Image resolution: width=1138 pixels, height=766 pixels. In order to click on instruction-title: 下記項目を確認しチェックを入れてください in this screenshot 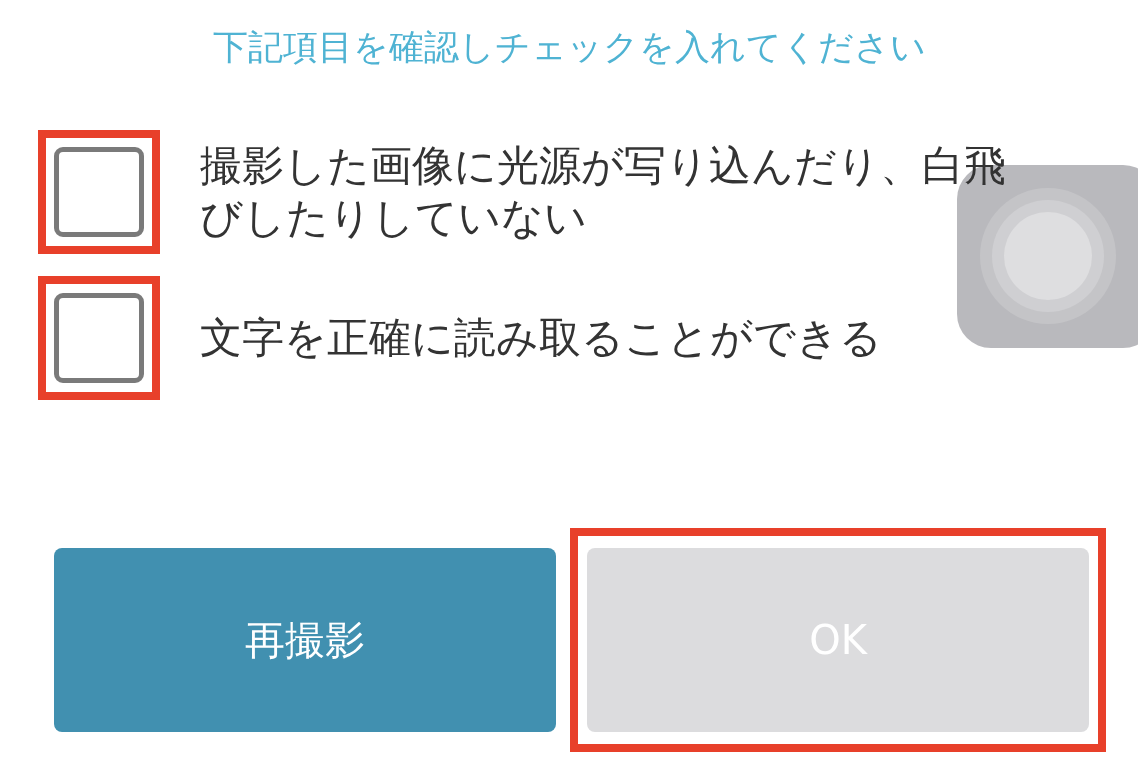, I will do `click(569, 47)`.